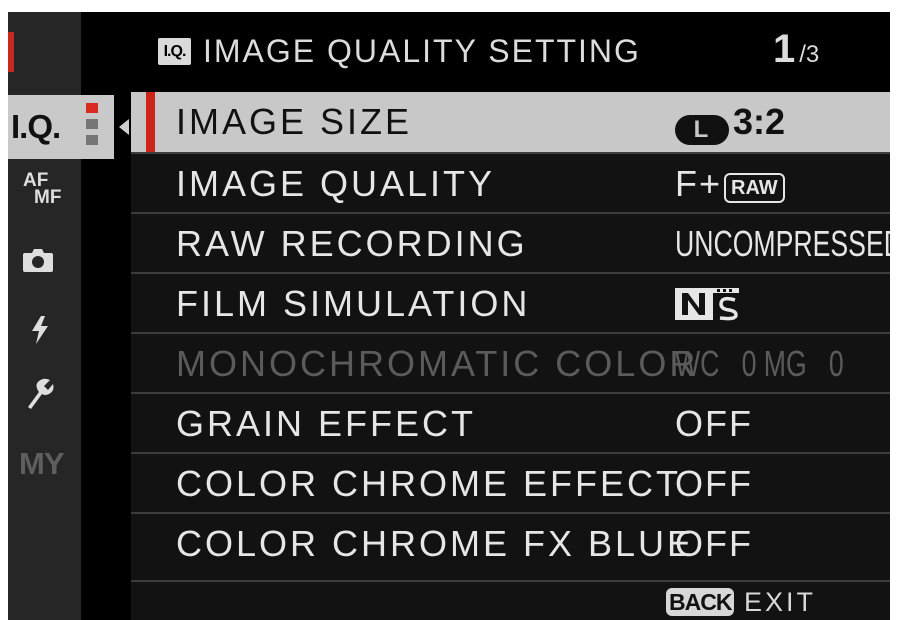 This screenshot has width=918, height=620. Describe the element at coordinates (754, 188) in the screenshot. I see `raw-badge: RAW` at that location.